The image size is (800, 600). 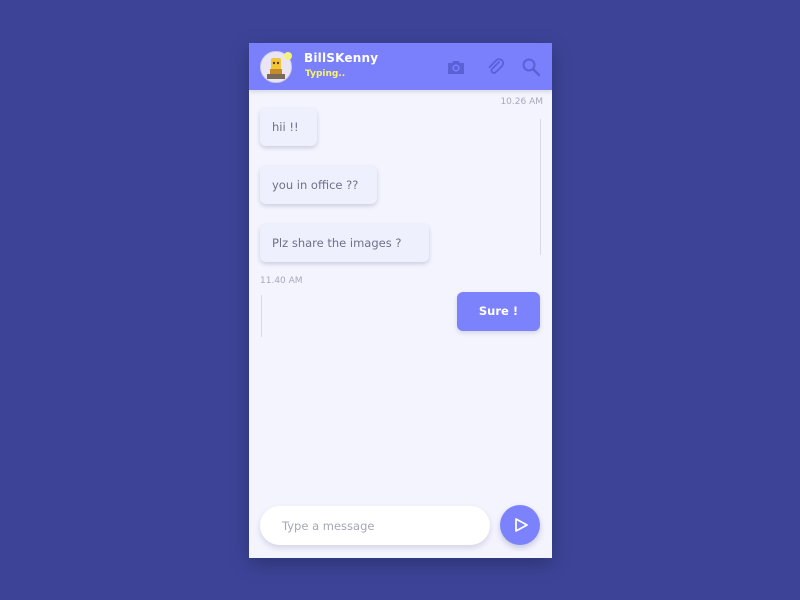 I want to click on online-indicator, so click(x=288, y=56).